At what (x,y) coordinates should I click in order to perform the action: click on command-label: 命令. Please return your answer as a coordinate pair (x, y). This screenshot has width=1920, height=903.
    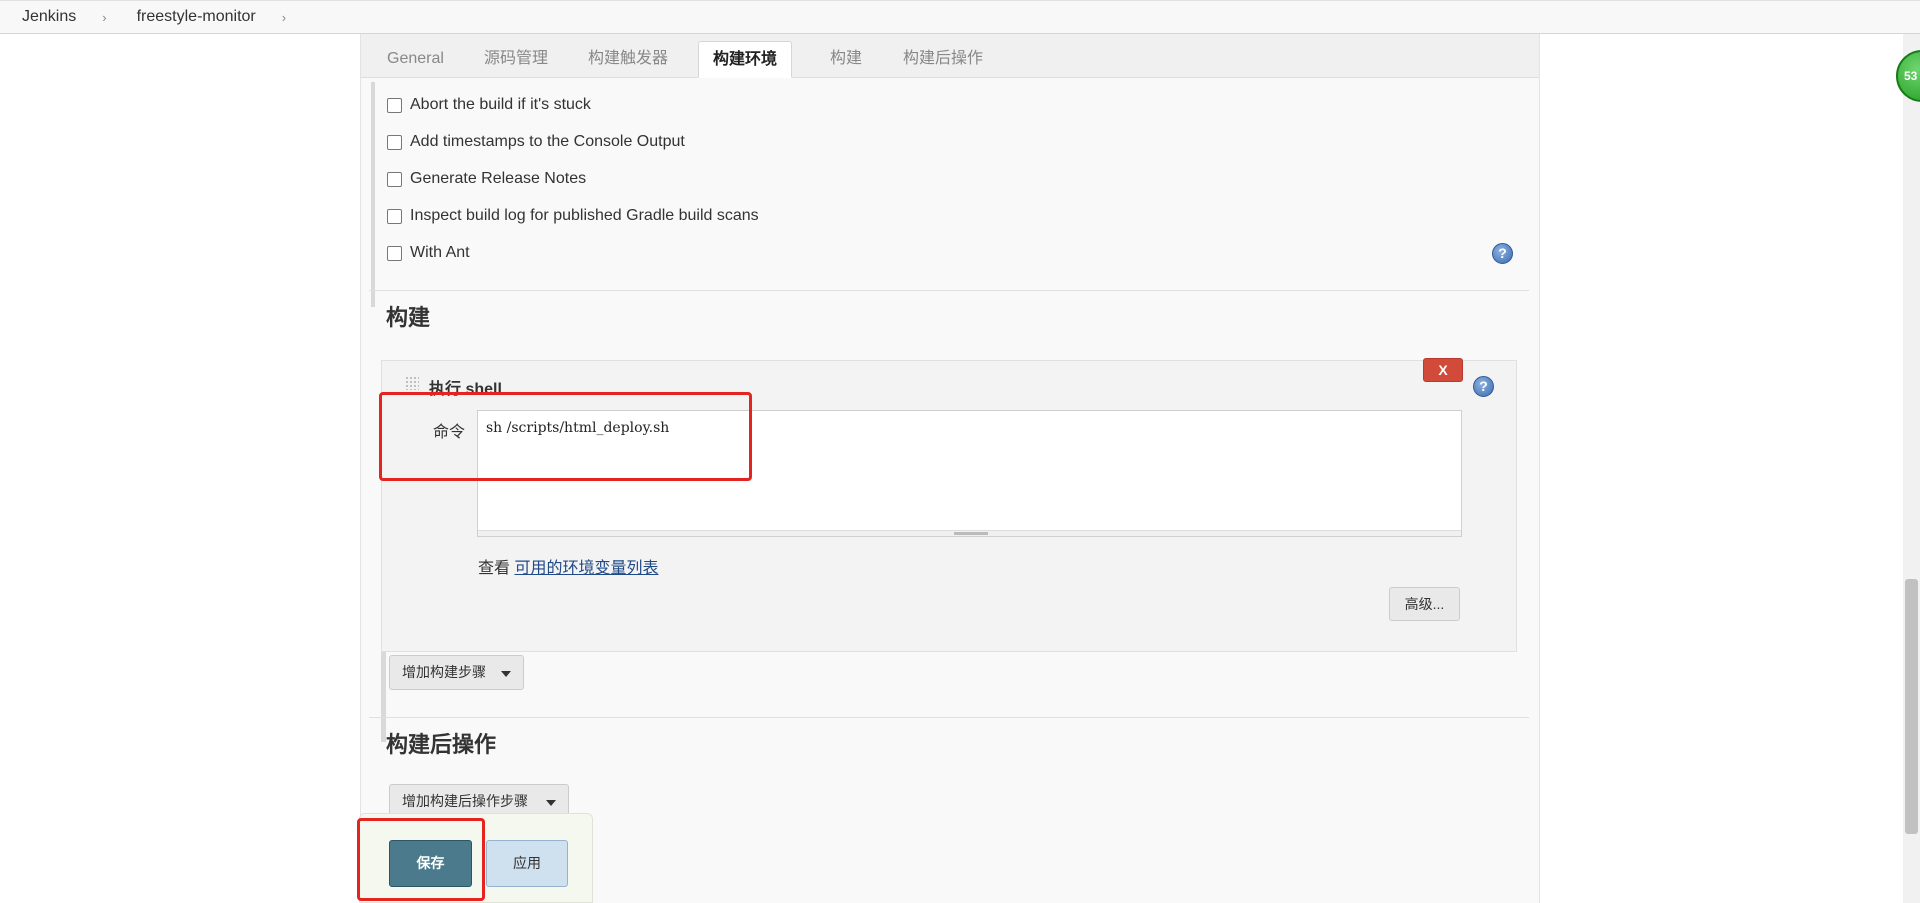
    Looking at the image, I should click on (449, 432).